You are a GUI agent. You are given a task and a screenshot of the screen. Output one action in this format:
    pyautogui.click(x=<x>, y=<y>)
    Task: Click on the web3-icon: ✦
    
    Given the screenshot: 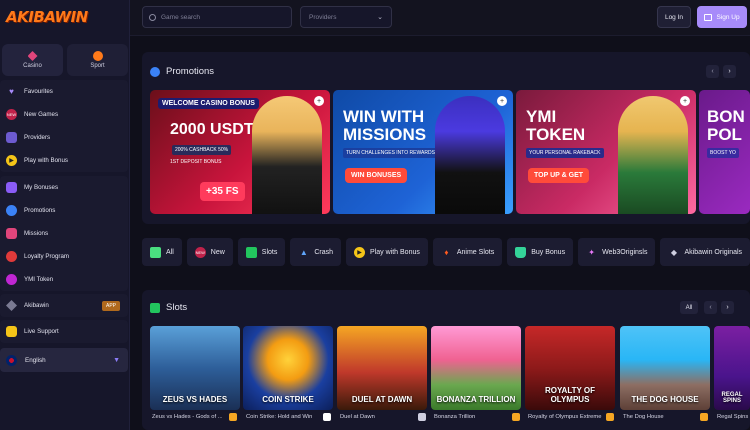 What is the action you would take?
    pyautogui.click(x=591, y=252)
    